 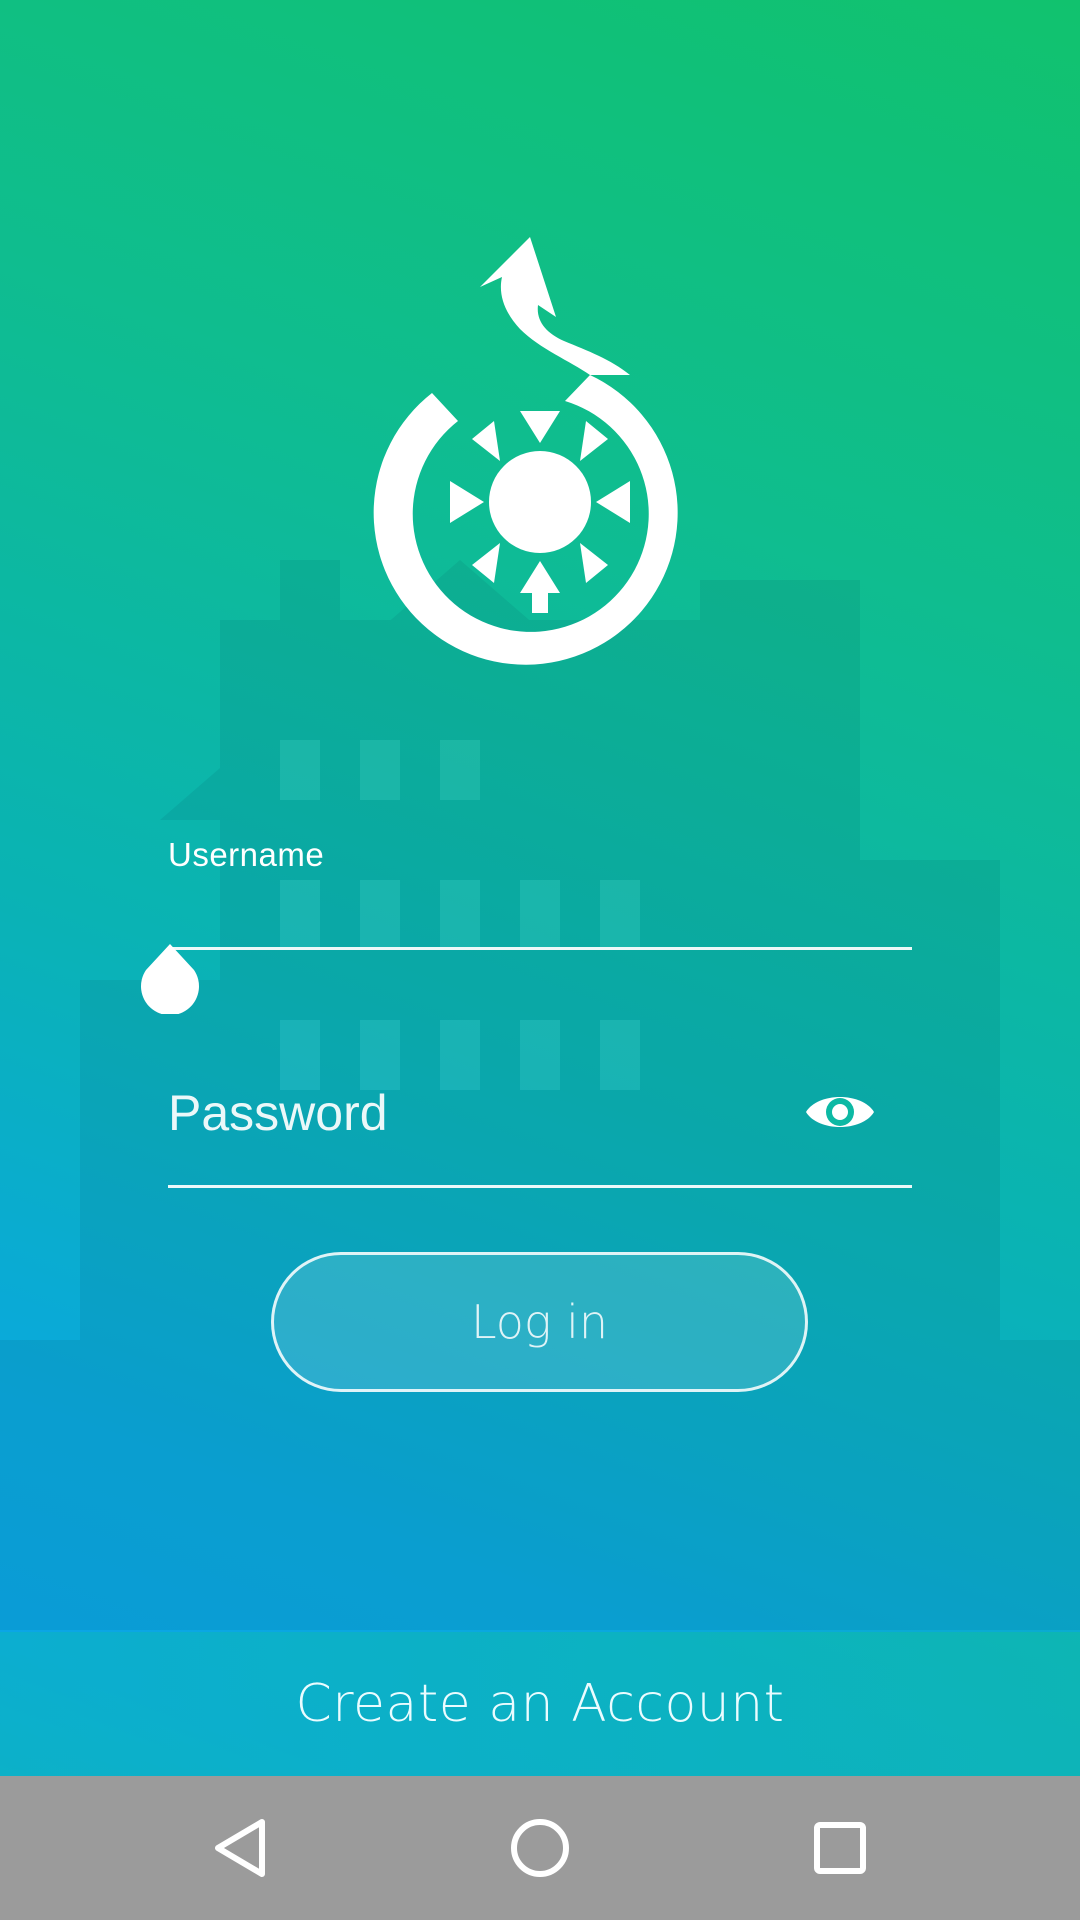 I want to click on commons-logo, so click(x=525, y=451).